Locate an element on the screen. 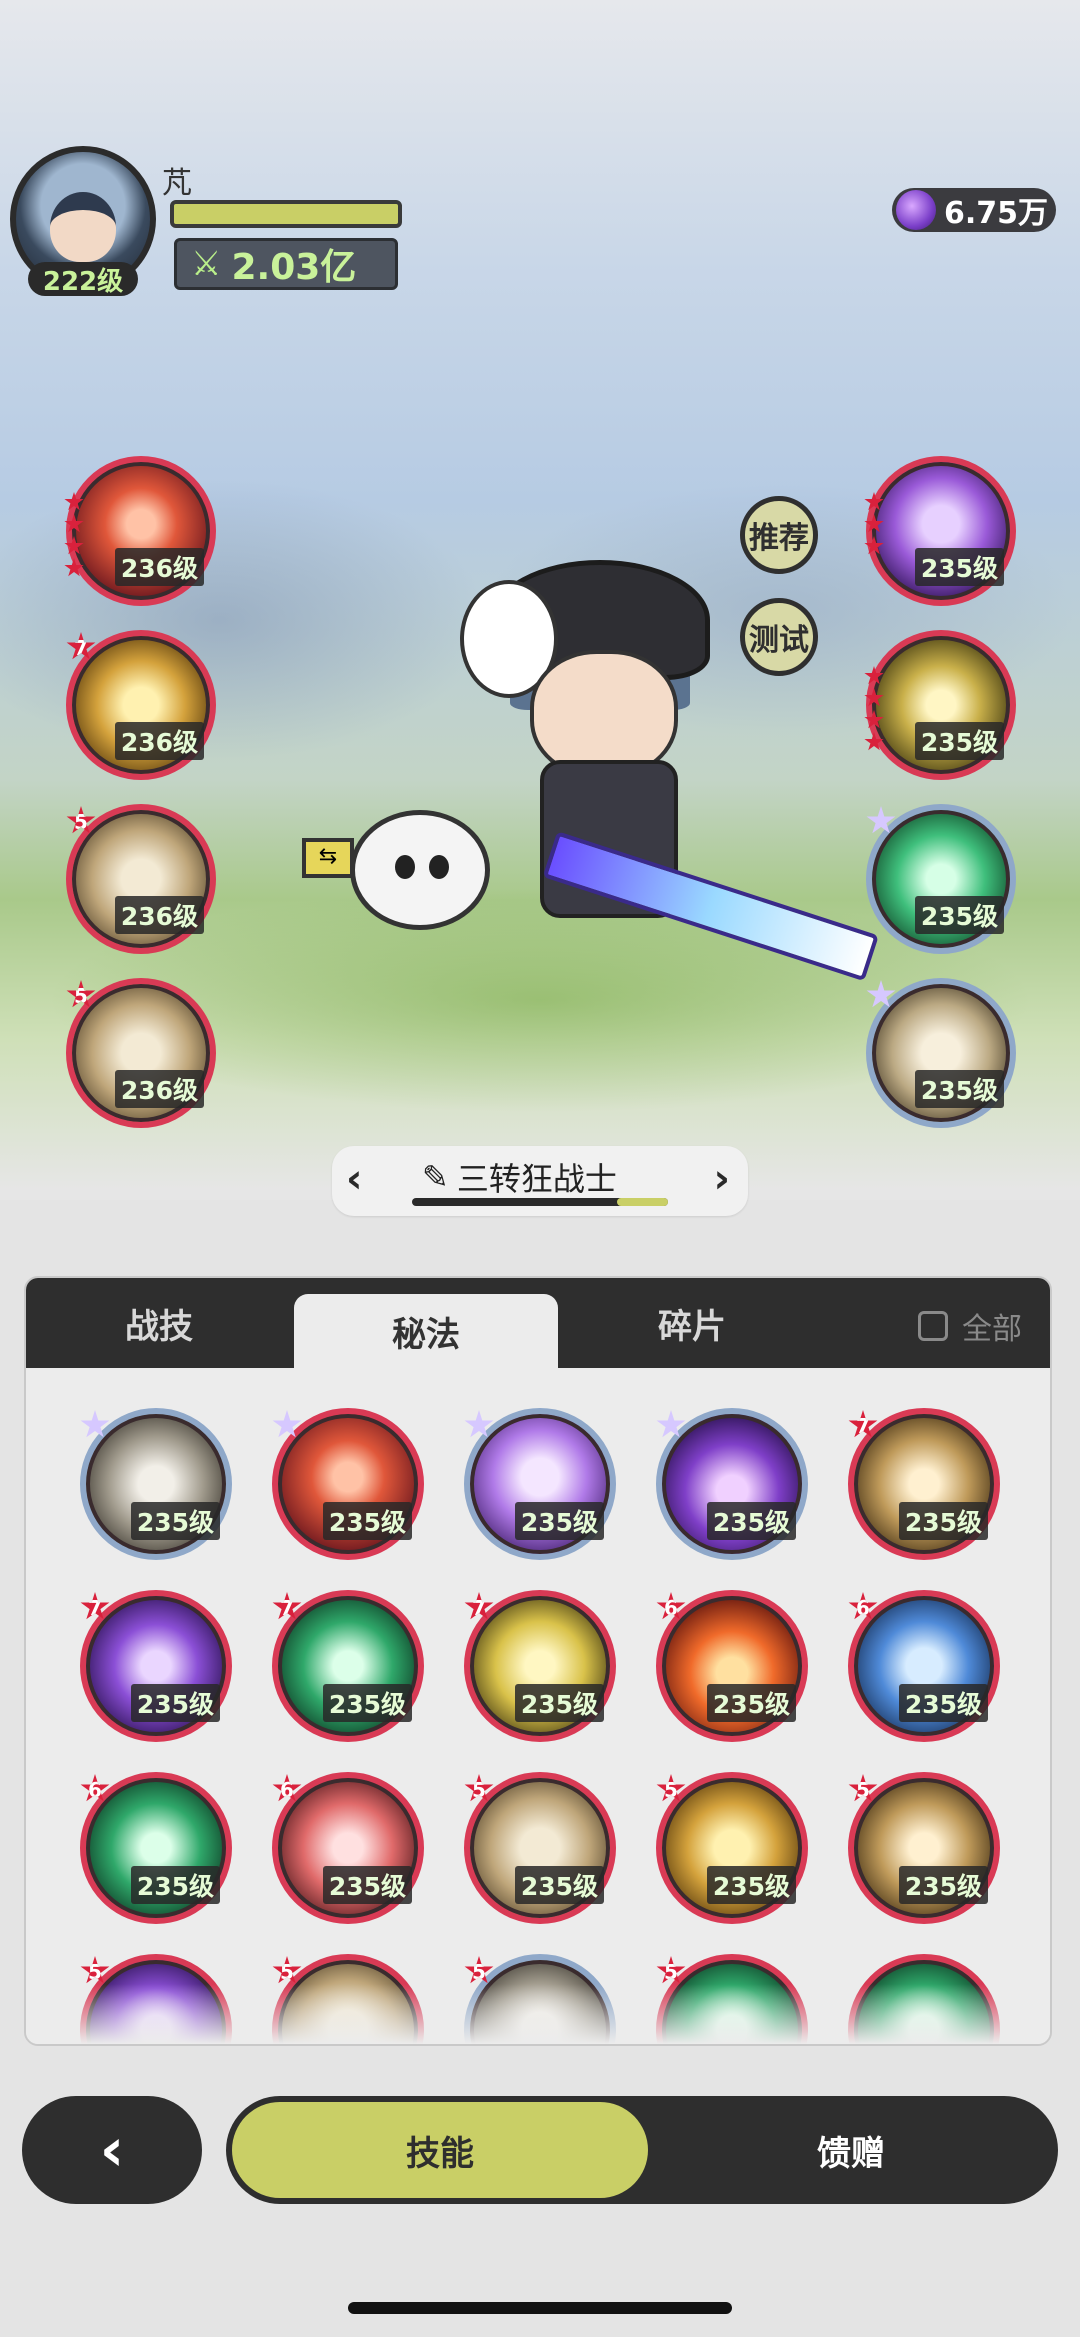 The width and height of the screenshot is (1080, 2337). class-name-row: ✎ 三转狂战士 is located at coordinates (519, 1177).